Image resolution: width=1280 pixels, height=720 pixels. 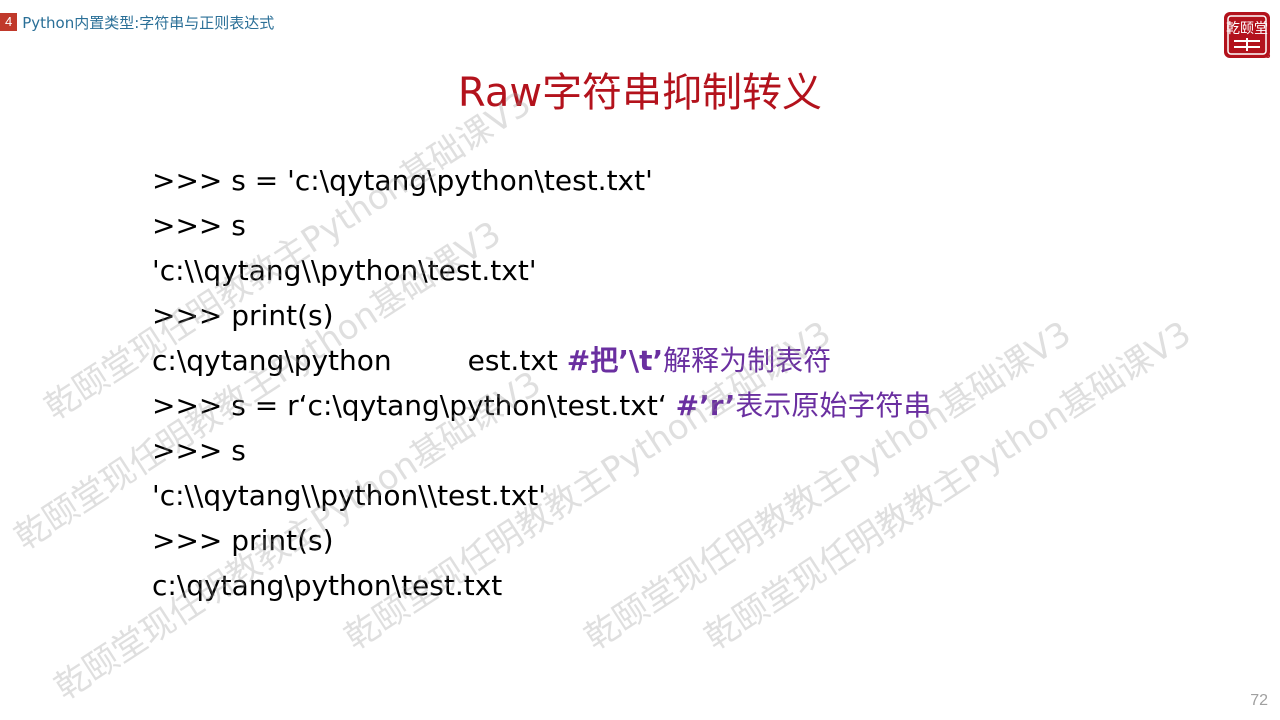 What do you see at coordinates (9, 22) in the screenshot?
I see `chapter-number-badge: 4` at bounding box center [9, 22].